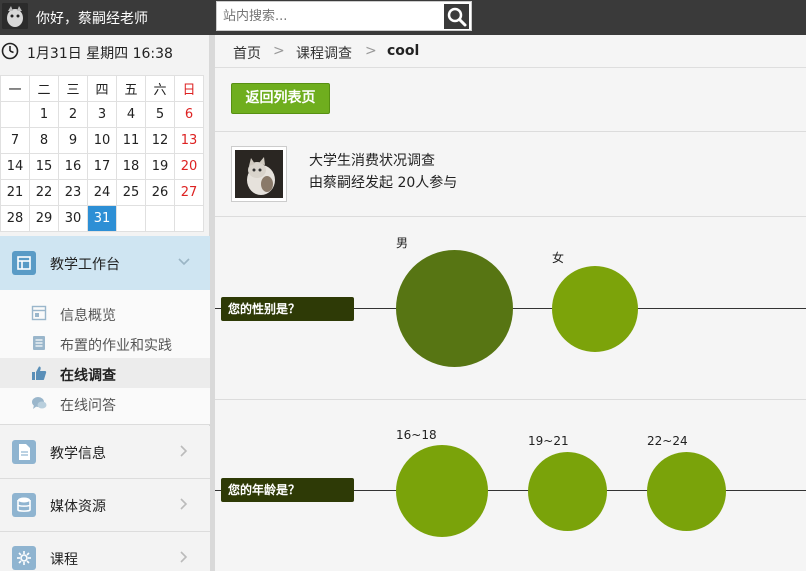 The image size is (806, 571). I want to click on day-cell: 12, so click(160, 140).